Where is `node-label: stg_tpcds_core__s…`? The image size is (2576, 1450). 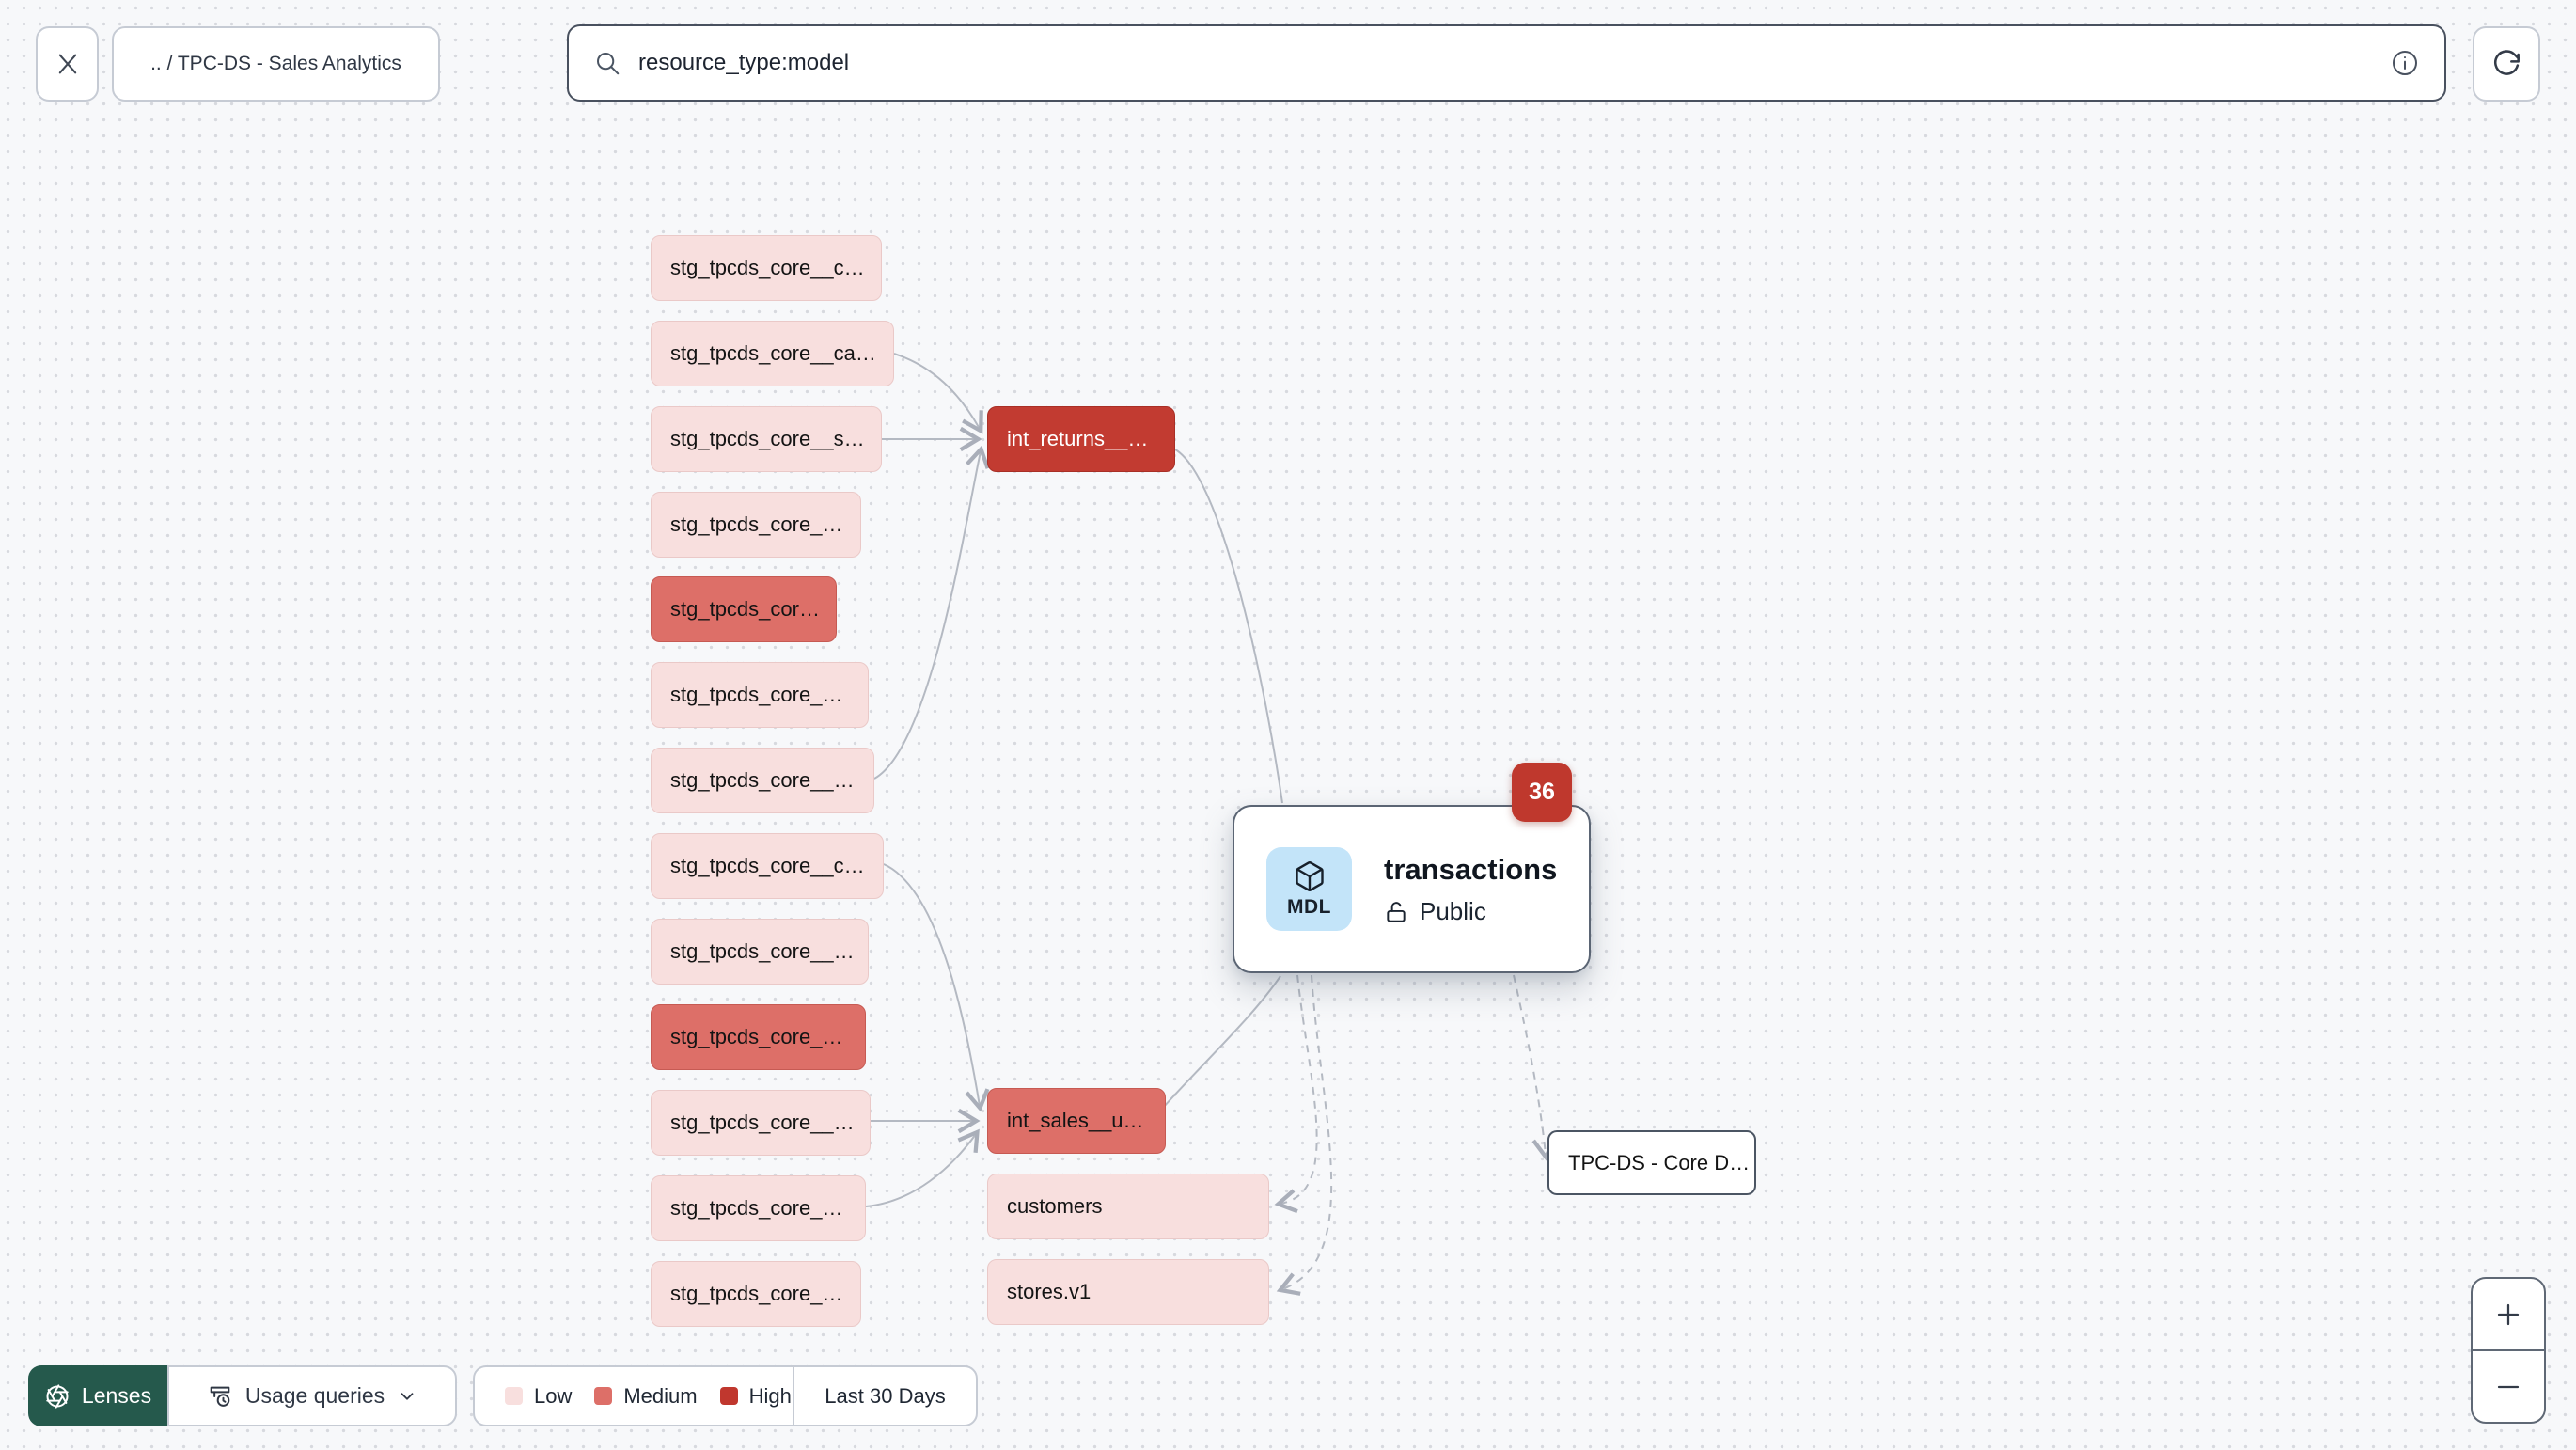
node-label: stg_tpcds_core__s… is located at coordinates (768, 438).